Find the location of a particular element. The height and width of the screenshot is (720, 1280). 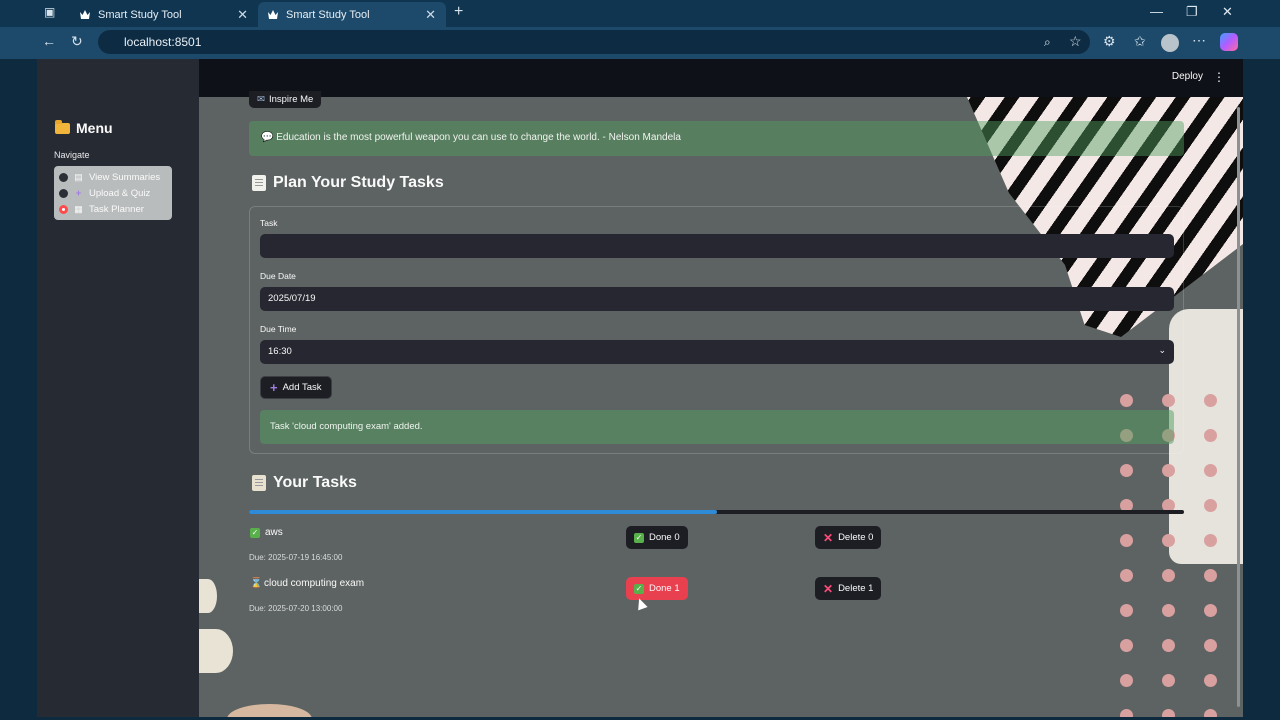

profile-avatar is located at coordinates (1170, 43).